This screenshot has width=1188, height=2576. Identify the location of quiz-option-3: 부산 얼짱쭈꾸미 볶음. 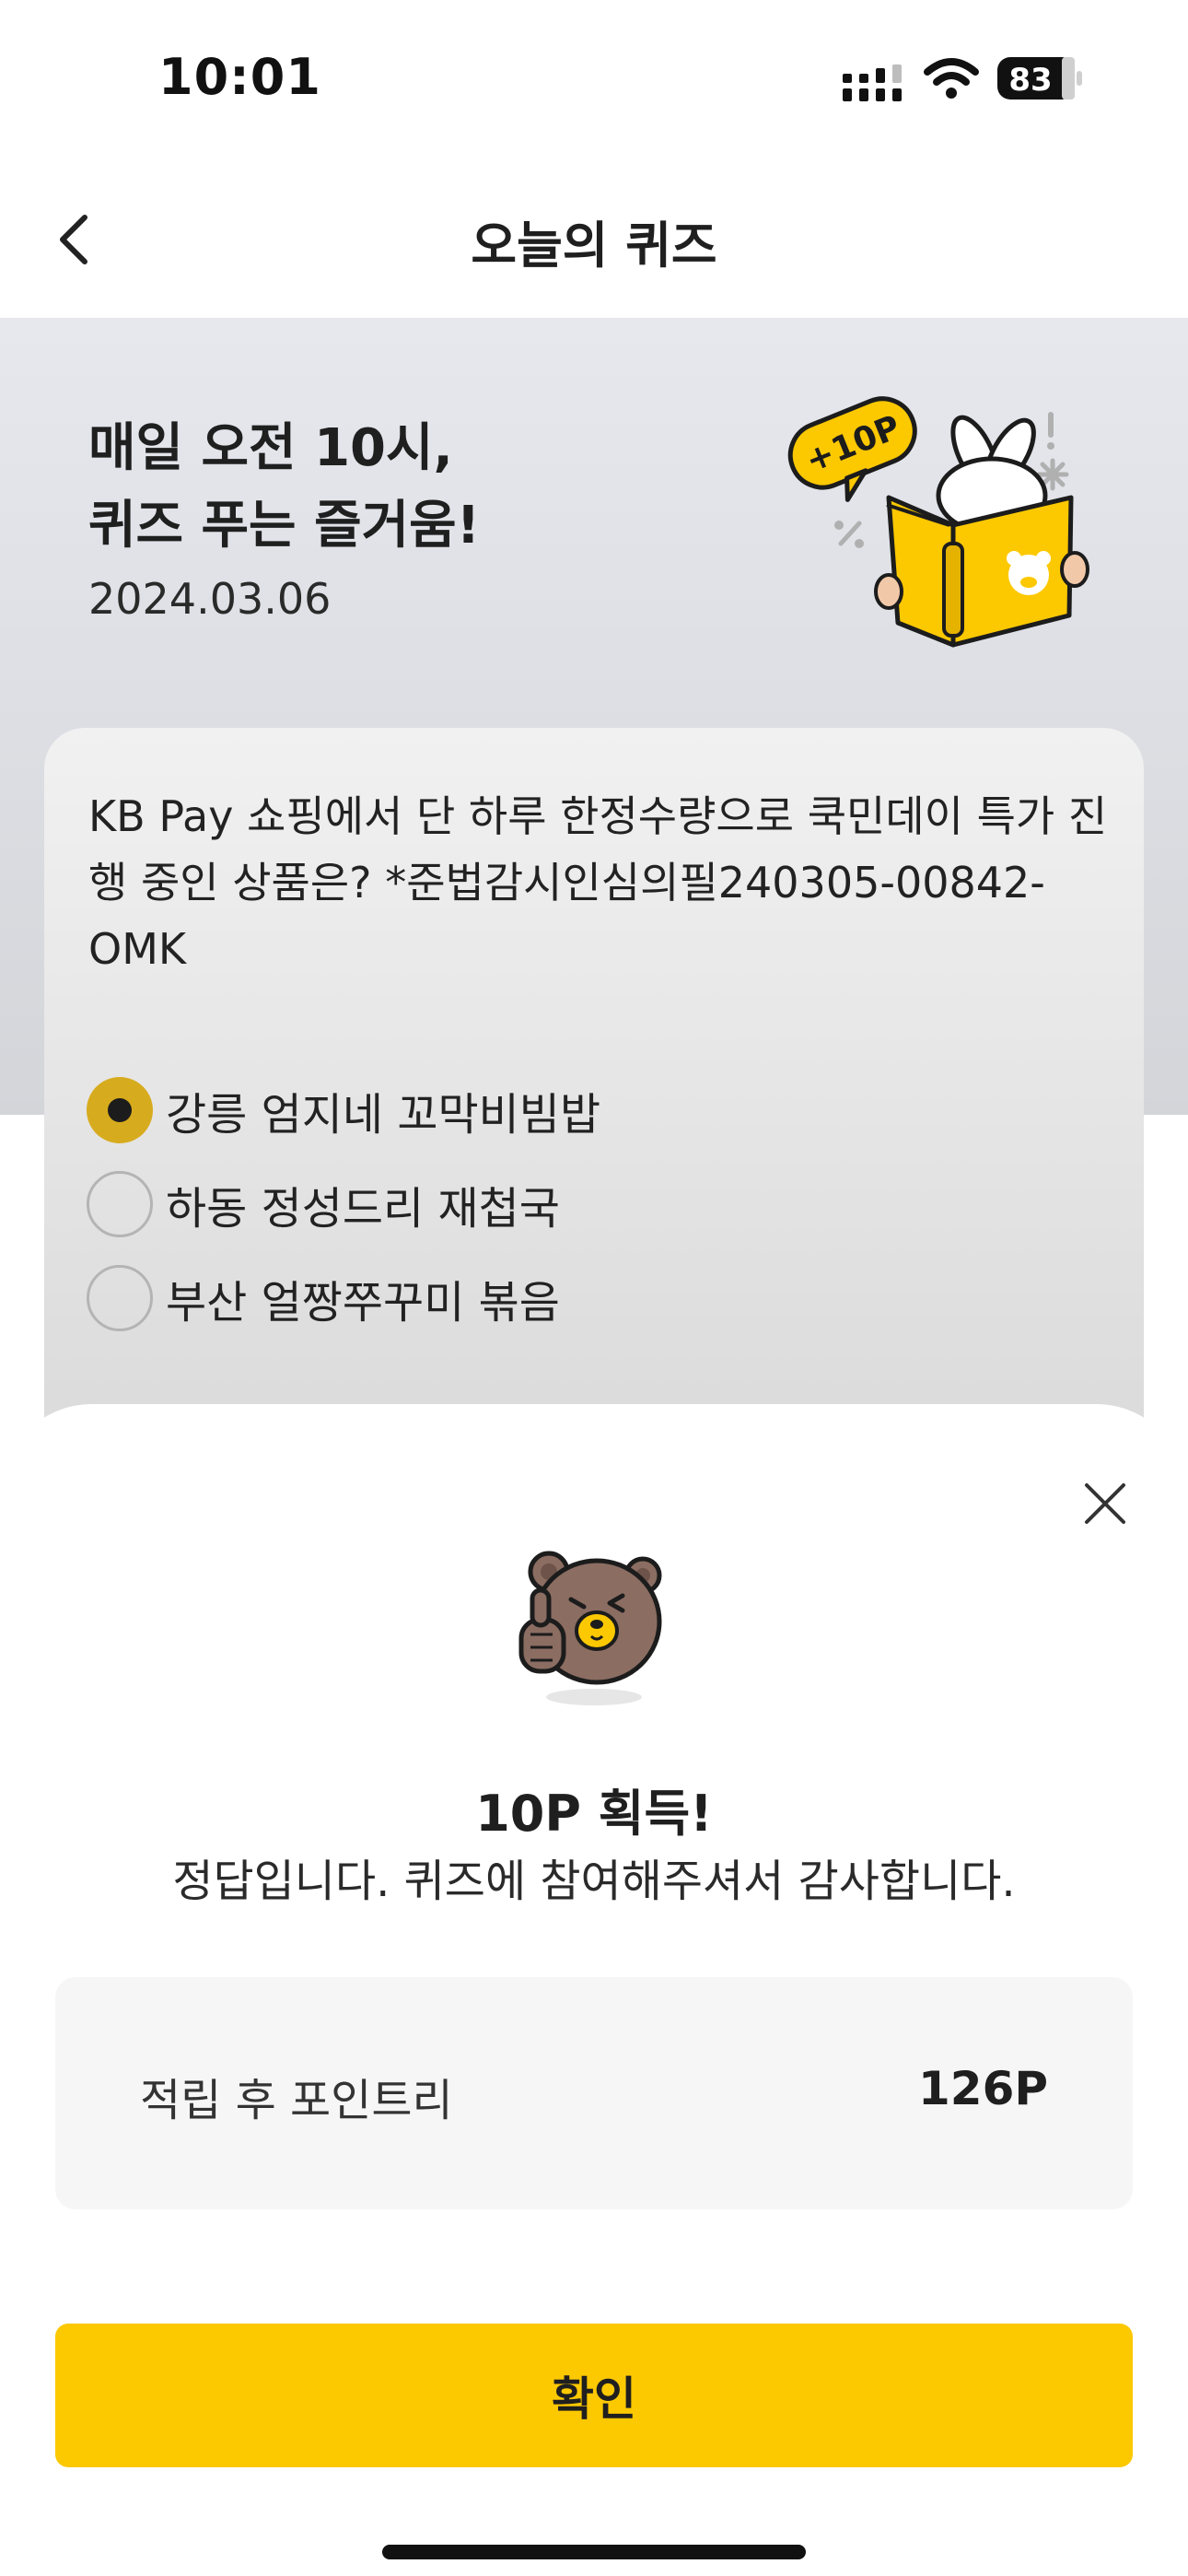
(323, 1298).